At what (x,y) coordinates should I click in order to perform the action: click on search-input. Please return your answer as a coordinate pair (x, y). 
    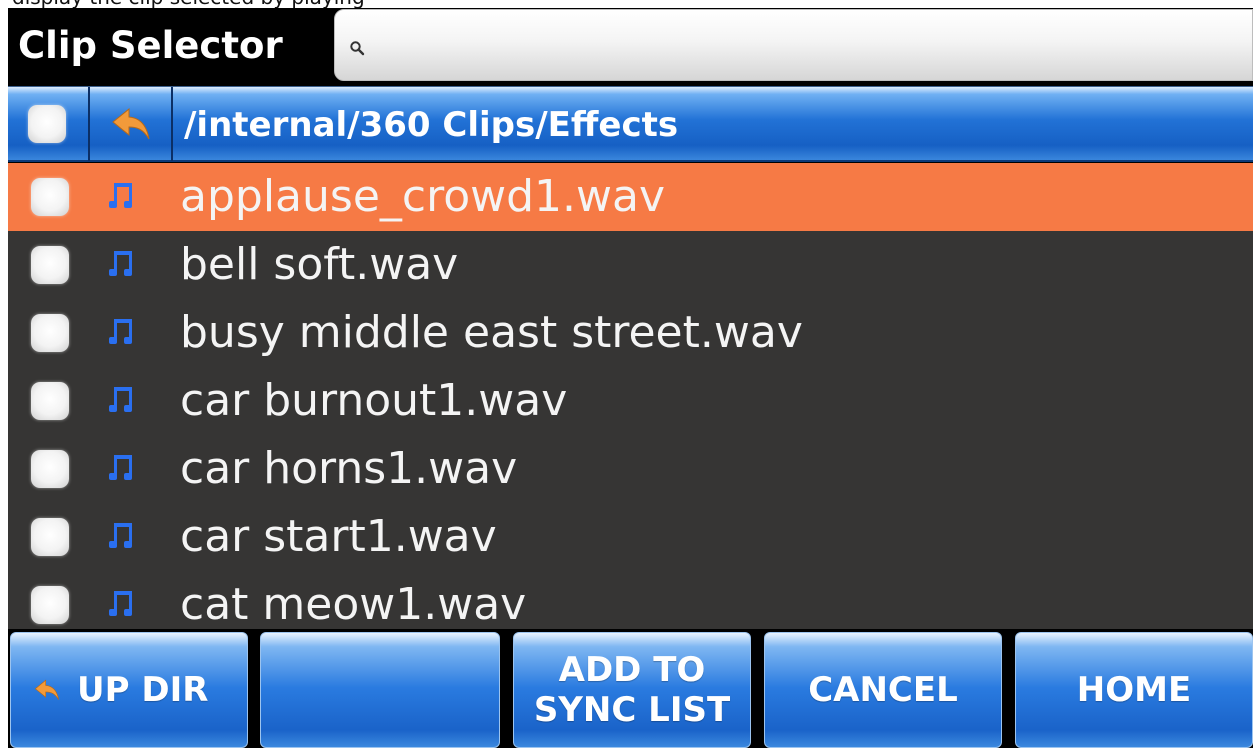
    Looking at the image, I should click on (805, 45).